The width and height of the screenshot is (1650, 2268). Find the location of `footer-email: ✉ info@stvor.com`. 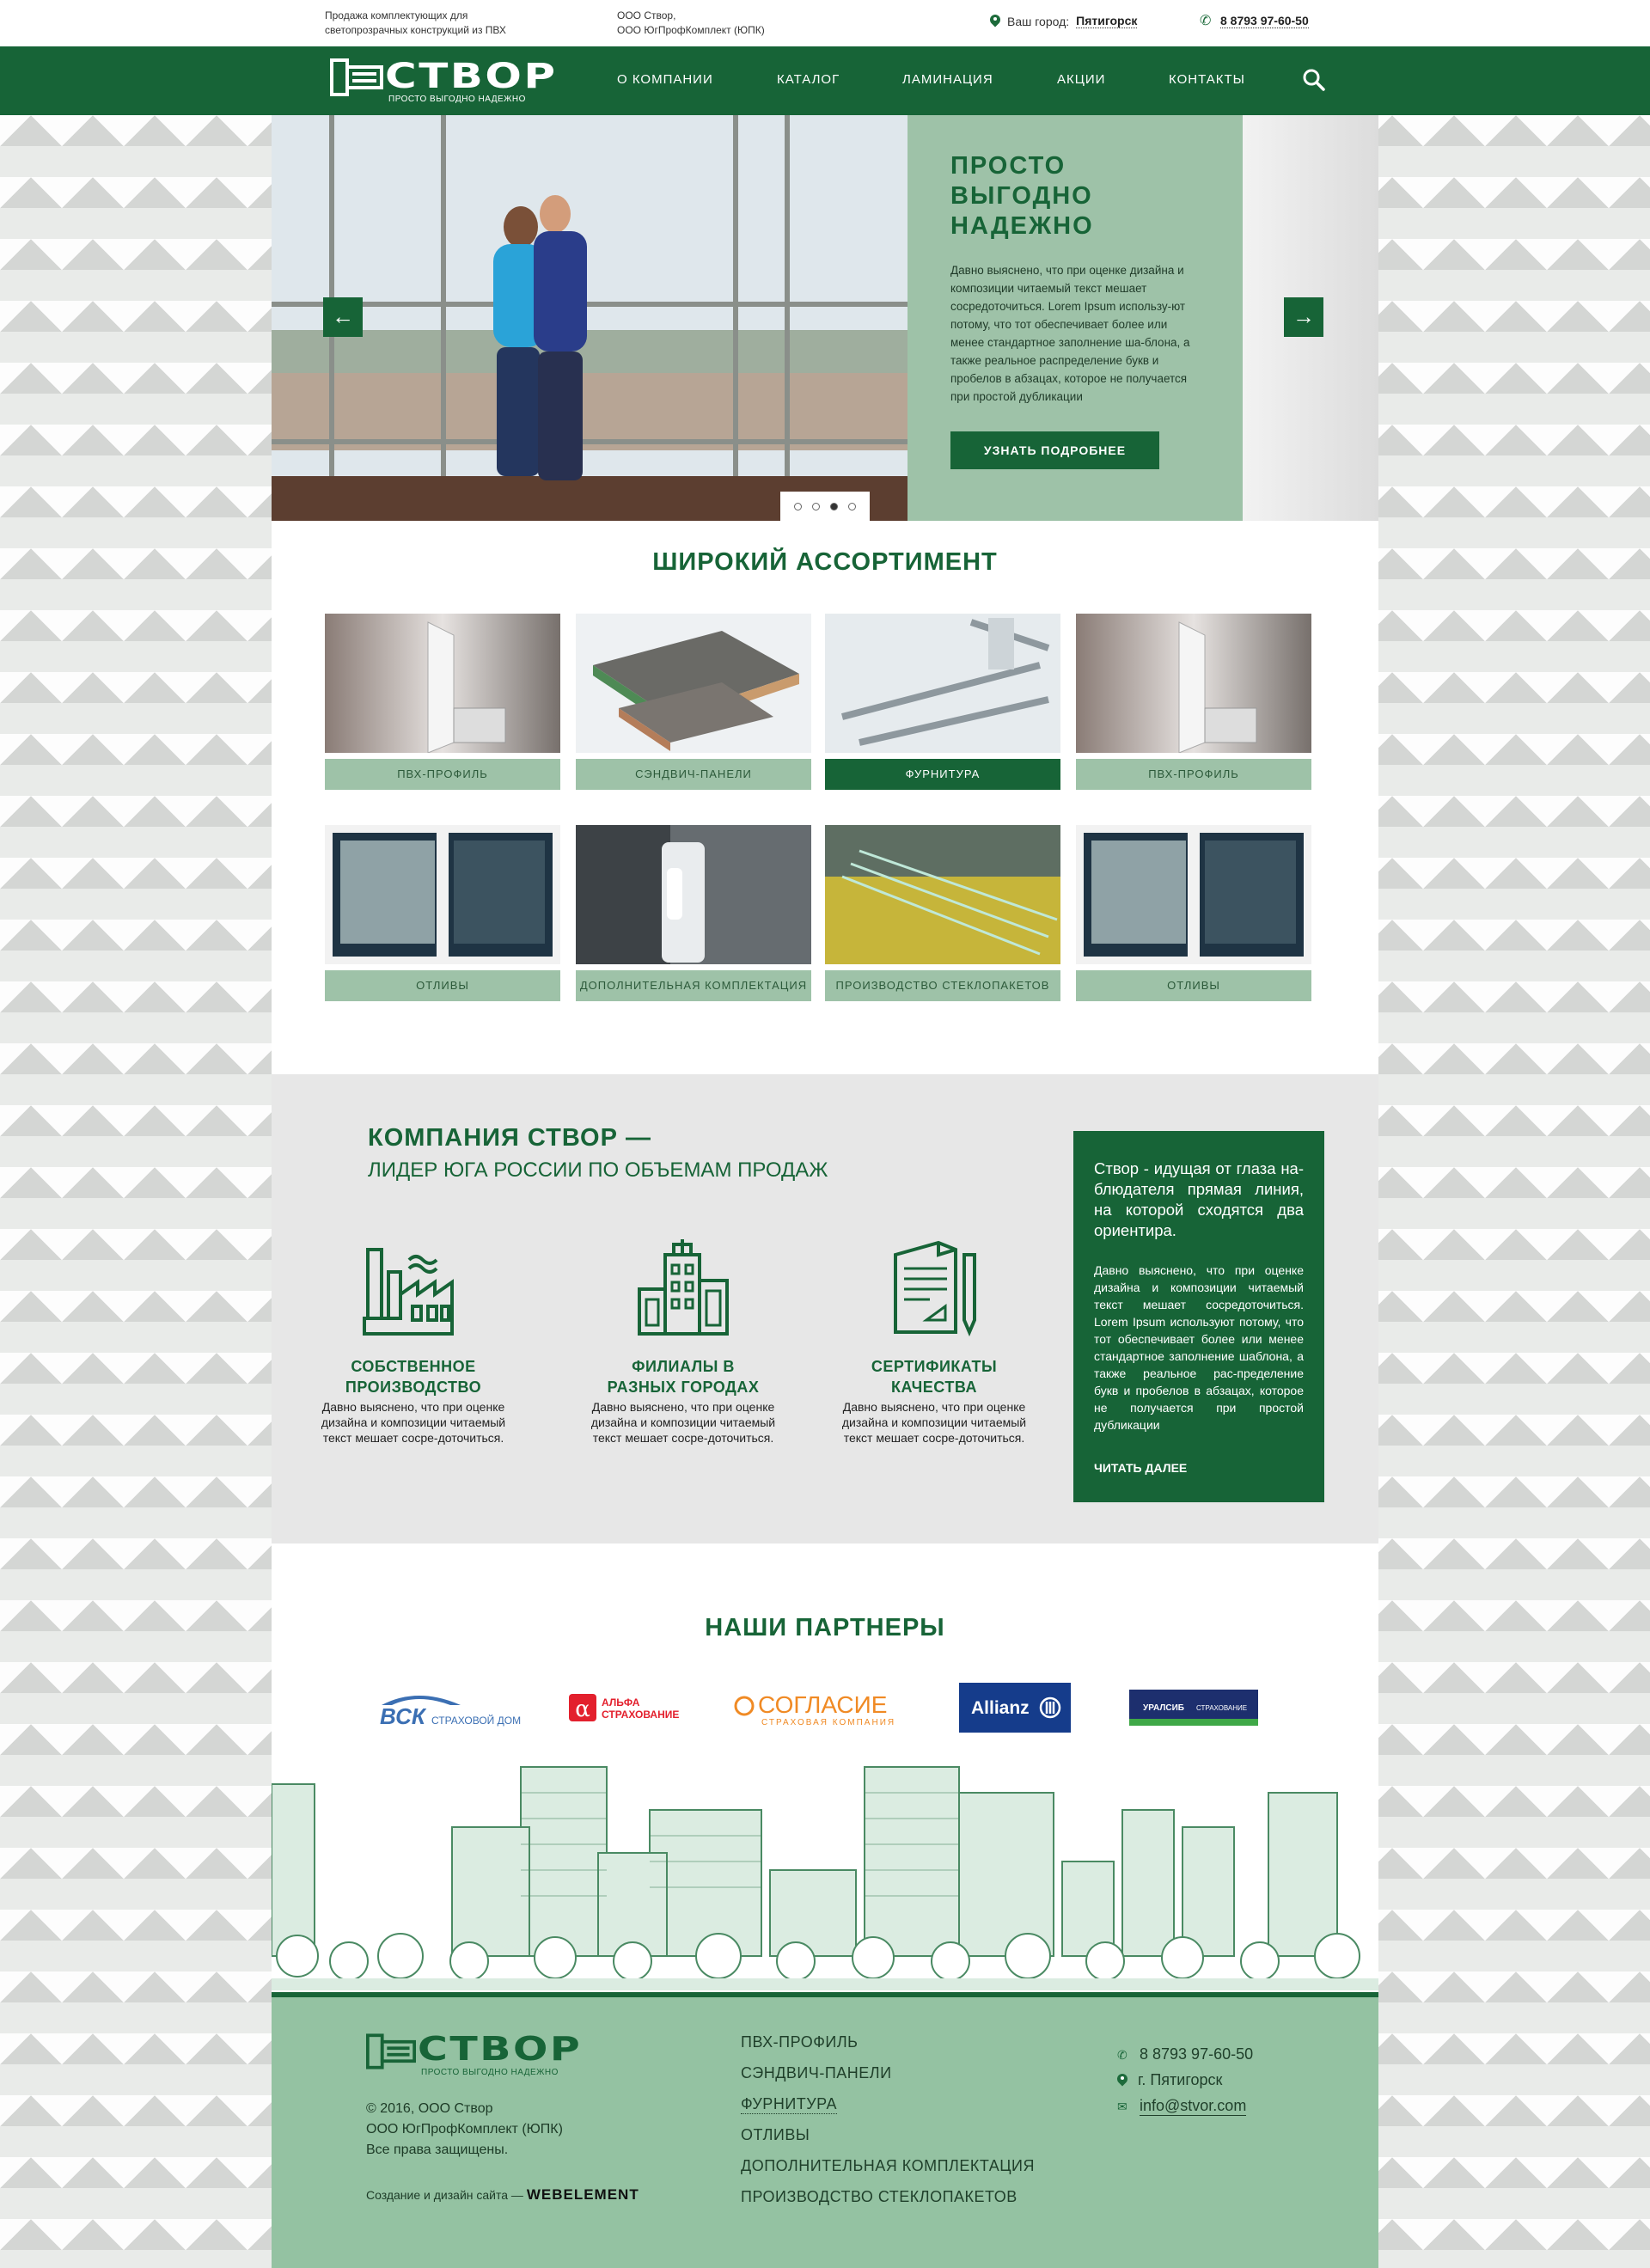

footer-email: ✉ info@stvor.com is located at coordinates (1182, 2106).